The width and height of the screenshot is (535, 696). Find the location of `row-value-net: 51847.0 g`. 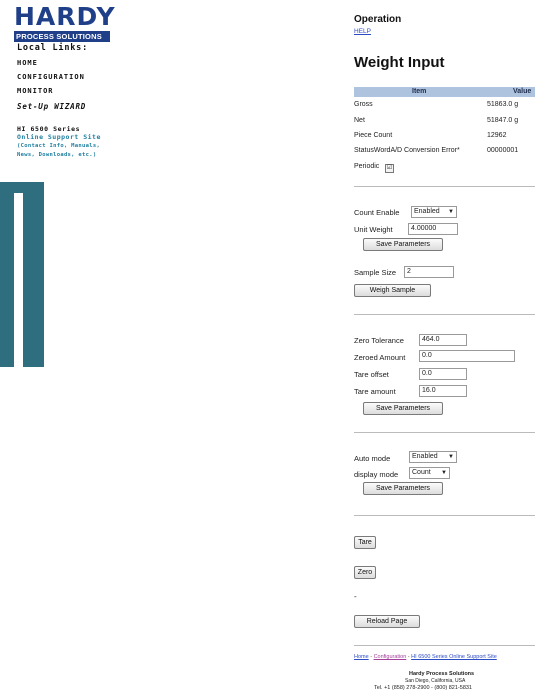

row-value-net: 51847.0 g is located at coordinates (503, 120).